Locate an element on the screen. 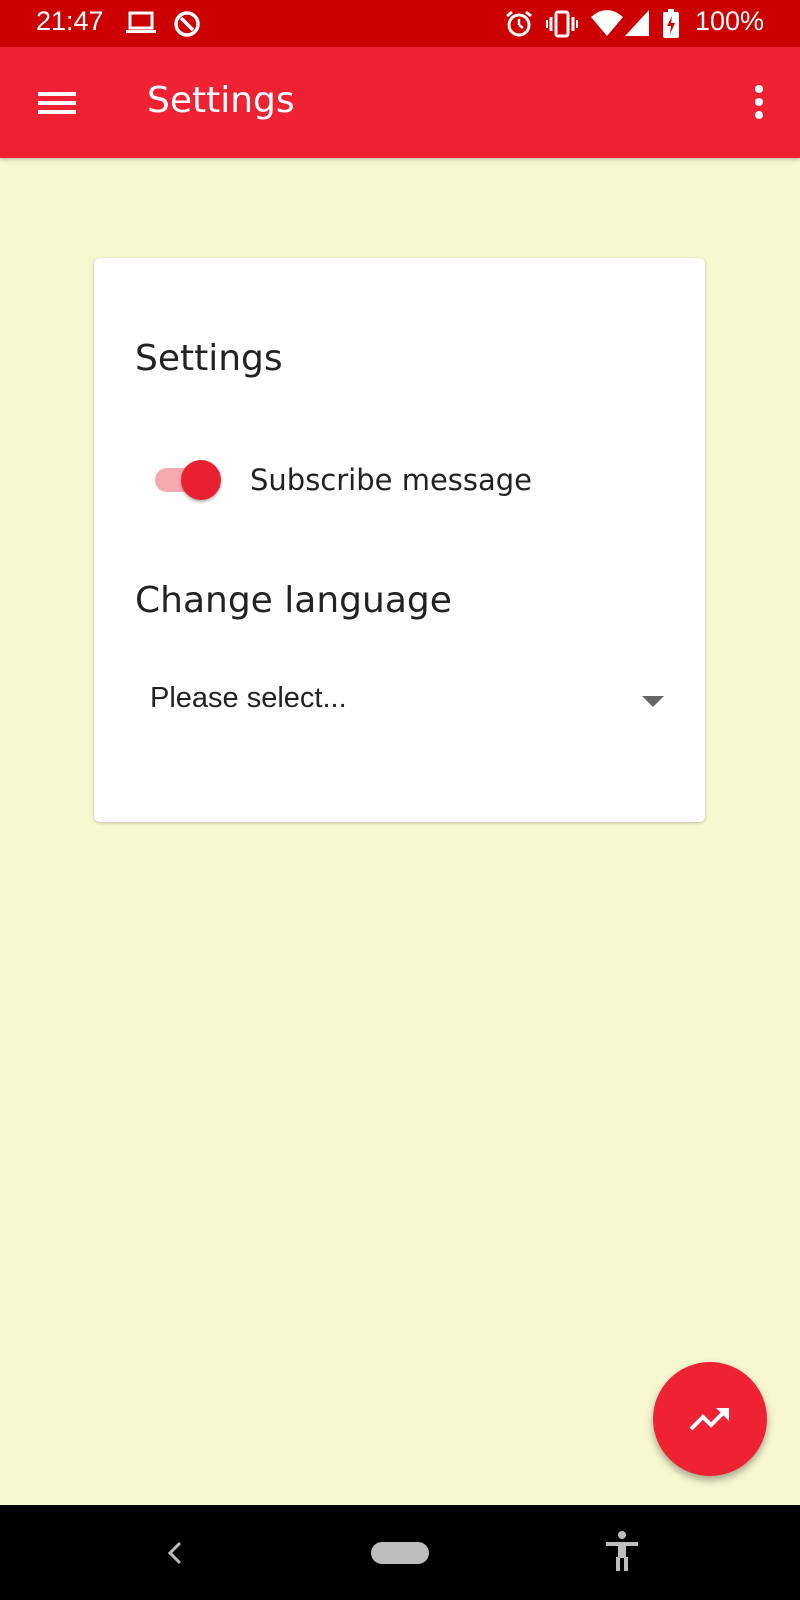 This screenshot has height=1600, width=800. wifi-icon is located at coordinates (607, 25).